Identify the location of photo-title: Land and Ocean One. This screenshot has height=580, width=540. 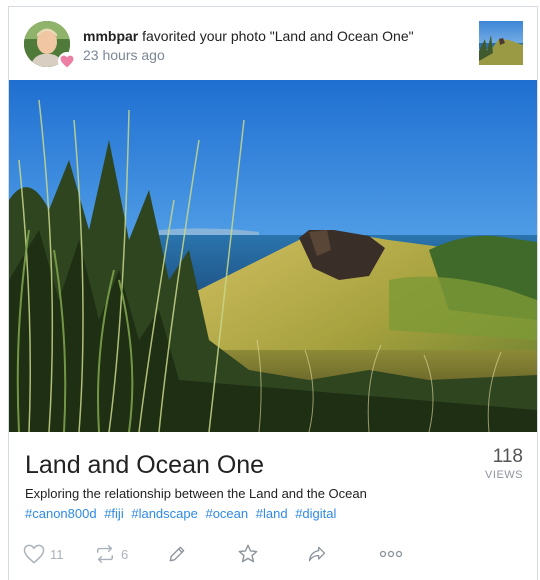
(144, 465).